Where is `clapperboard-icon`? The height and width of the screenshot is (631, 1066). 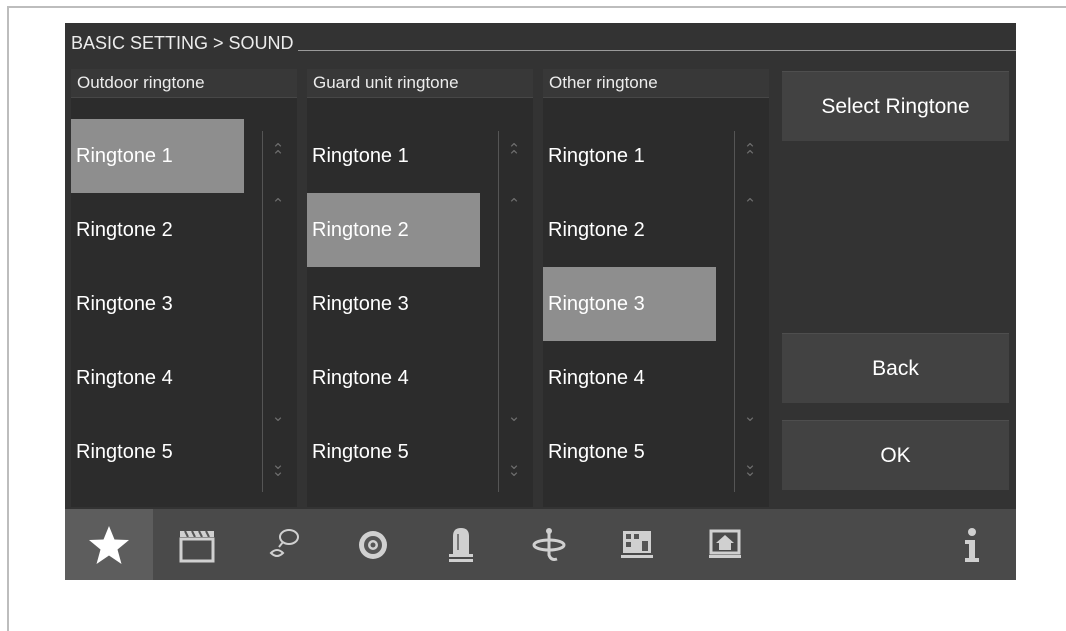 clapperboard-icon is located at coordinates (197, 546).